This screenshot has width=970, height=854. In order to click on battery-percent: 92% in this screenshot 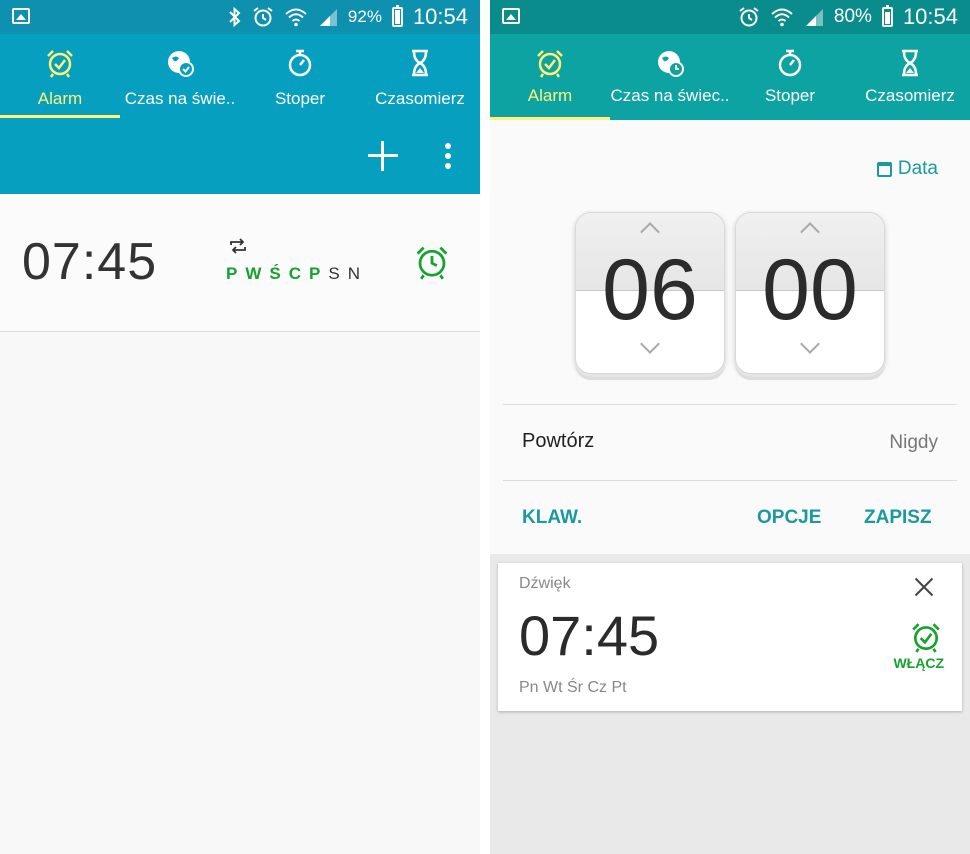, I will do `click(364, 16)`.